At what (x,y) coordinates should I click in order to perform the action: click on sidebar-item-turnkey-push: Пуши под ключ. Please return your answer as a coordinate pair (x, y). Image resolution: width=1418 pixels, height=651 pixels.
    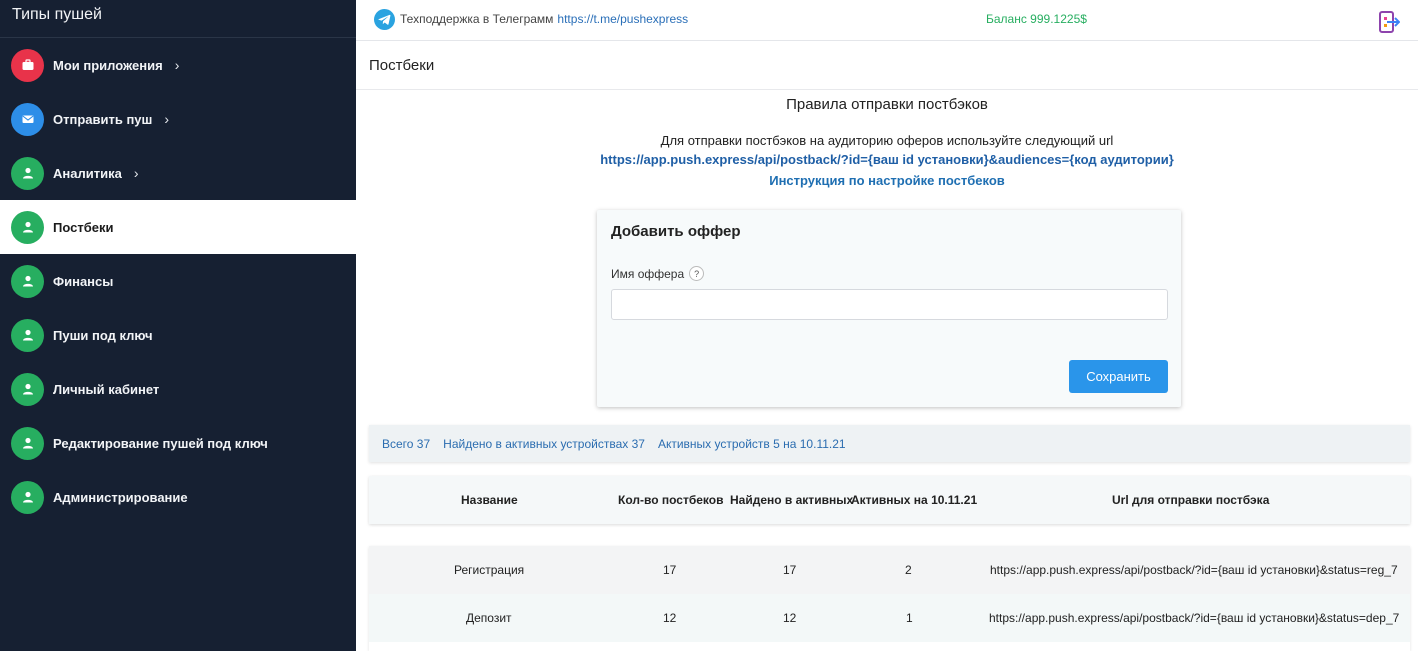
    Looking at the image, I should click on (178, 335).